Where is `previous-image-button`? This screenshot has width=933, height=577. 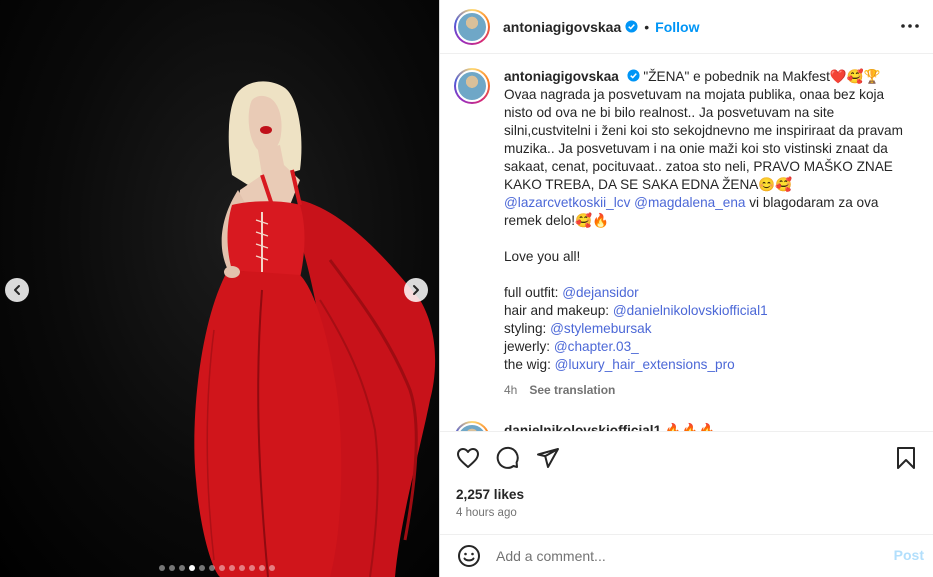
previous-image-button is located at coordinates (17, 290).